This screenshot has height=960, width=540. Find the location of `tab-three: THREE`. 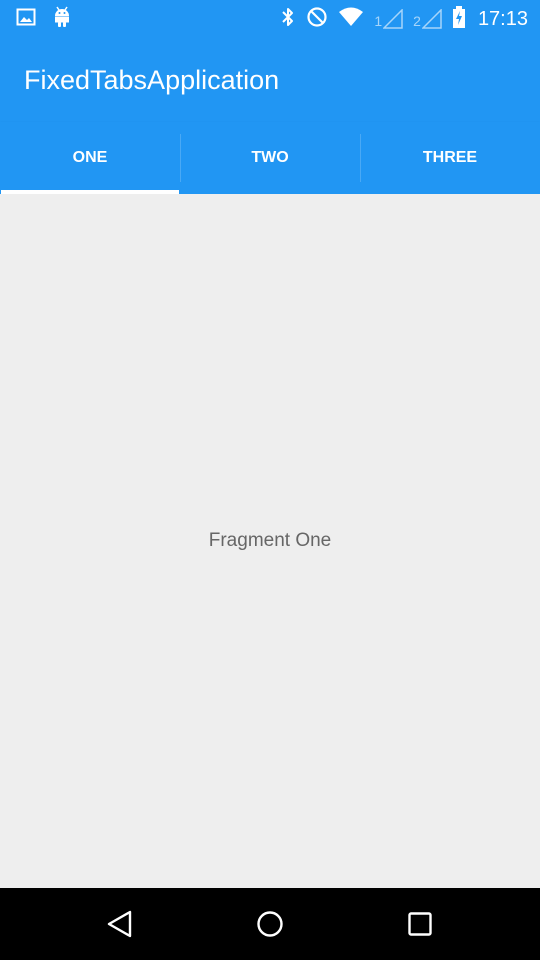

tab-three: THREE is located at coordinates (450, 158).